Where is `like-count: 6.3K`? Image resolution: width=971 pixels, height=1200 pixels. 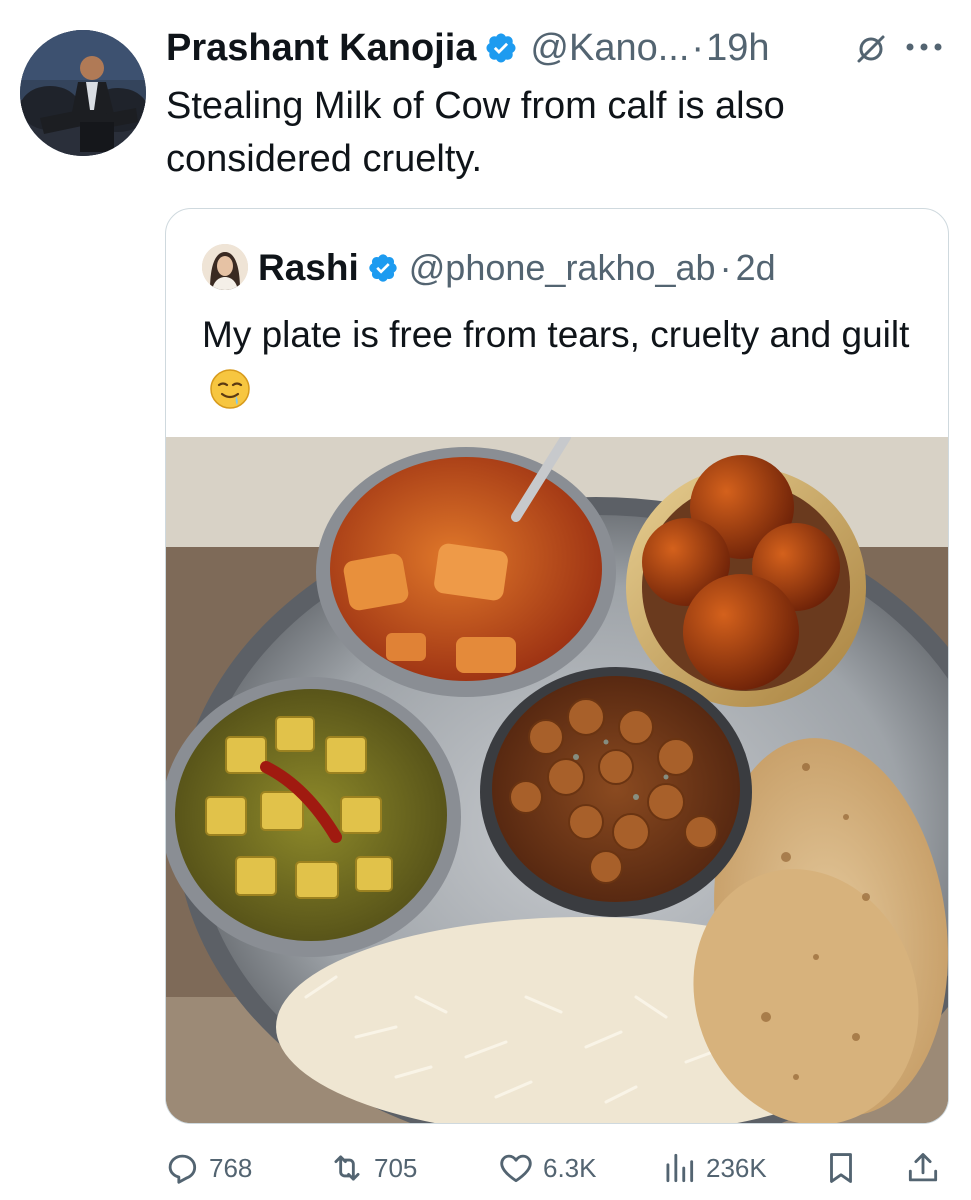 like-count: 6.3K is located at coordinates (570, 1167).